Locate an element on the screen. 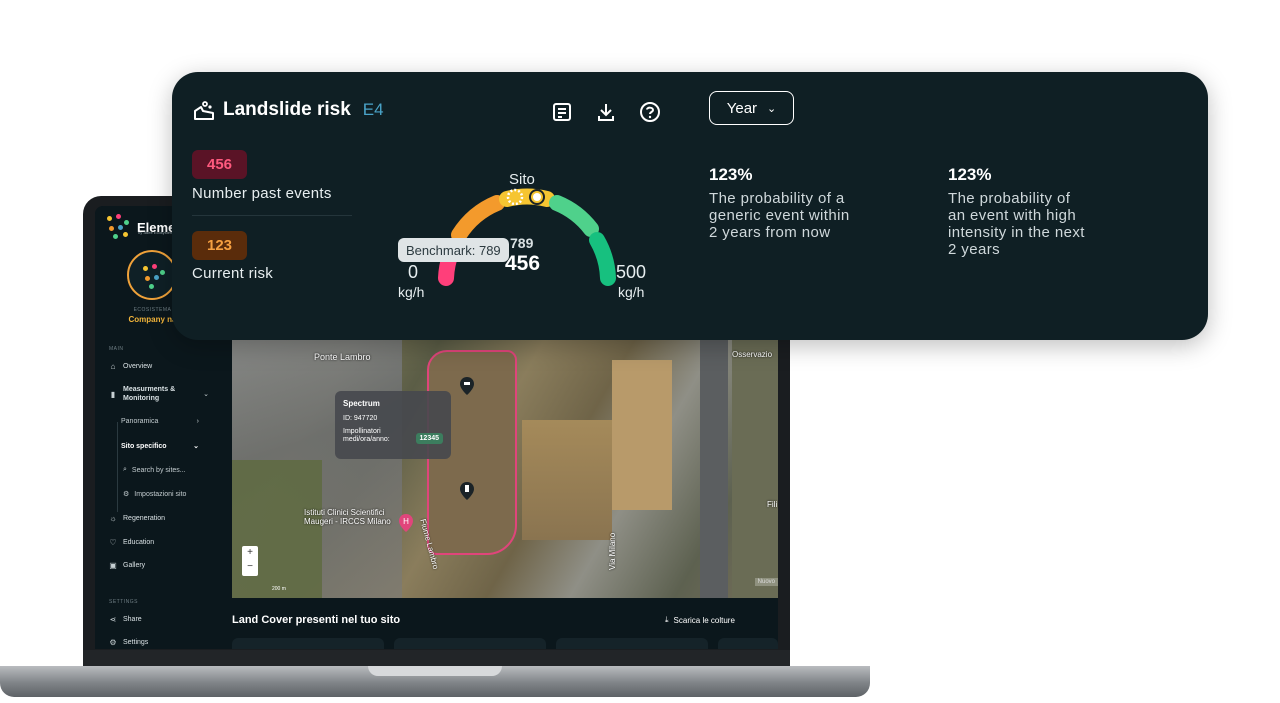 This screenshot has height=703, width=1280. panel-toolbar is located at coordinates (606, 112).